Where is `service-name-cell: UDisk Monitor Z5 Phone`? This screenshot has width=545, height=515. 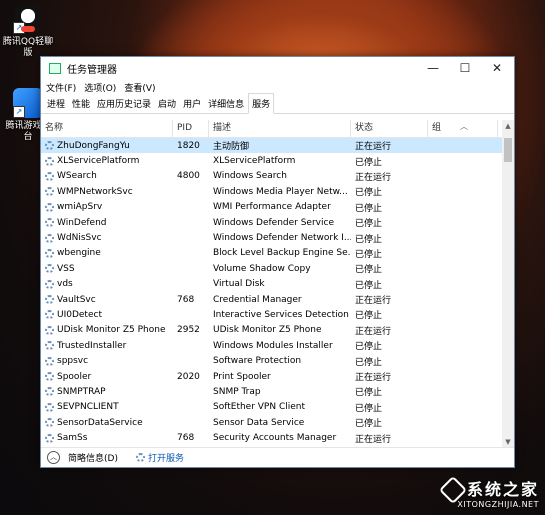
service-name-cell: UDisk Monitor Z5 Phone is located at coordinates (107, 330).